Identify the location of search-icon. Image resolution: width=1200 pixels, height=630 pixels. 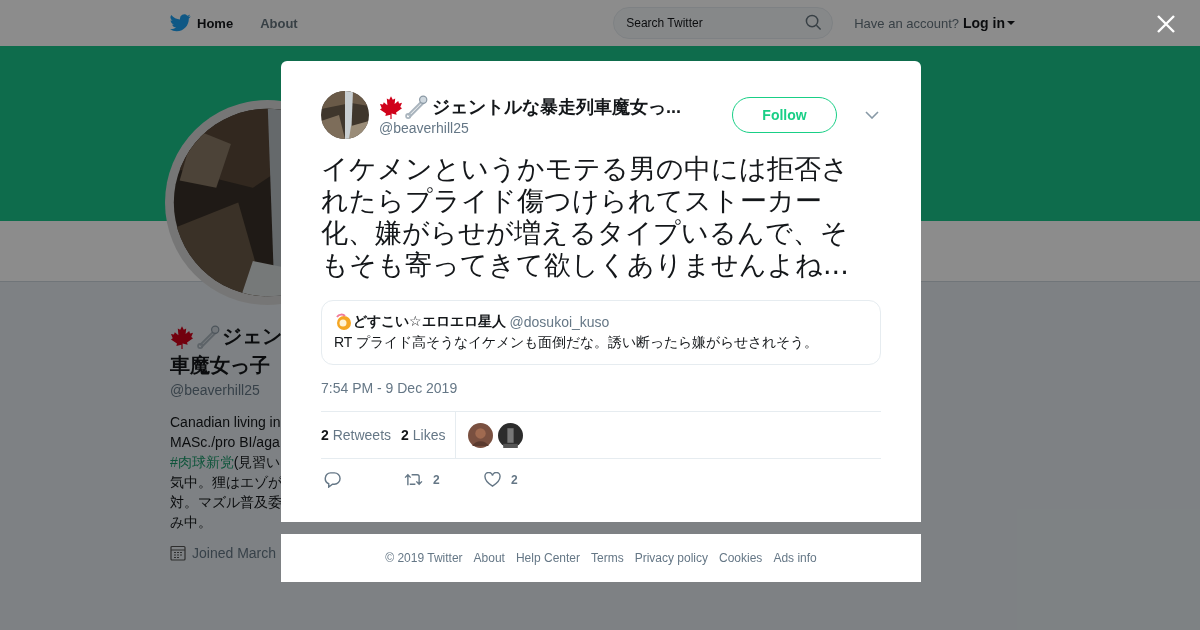
(814, 22).